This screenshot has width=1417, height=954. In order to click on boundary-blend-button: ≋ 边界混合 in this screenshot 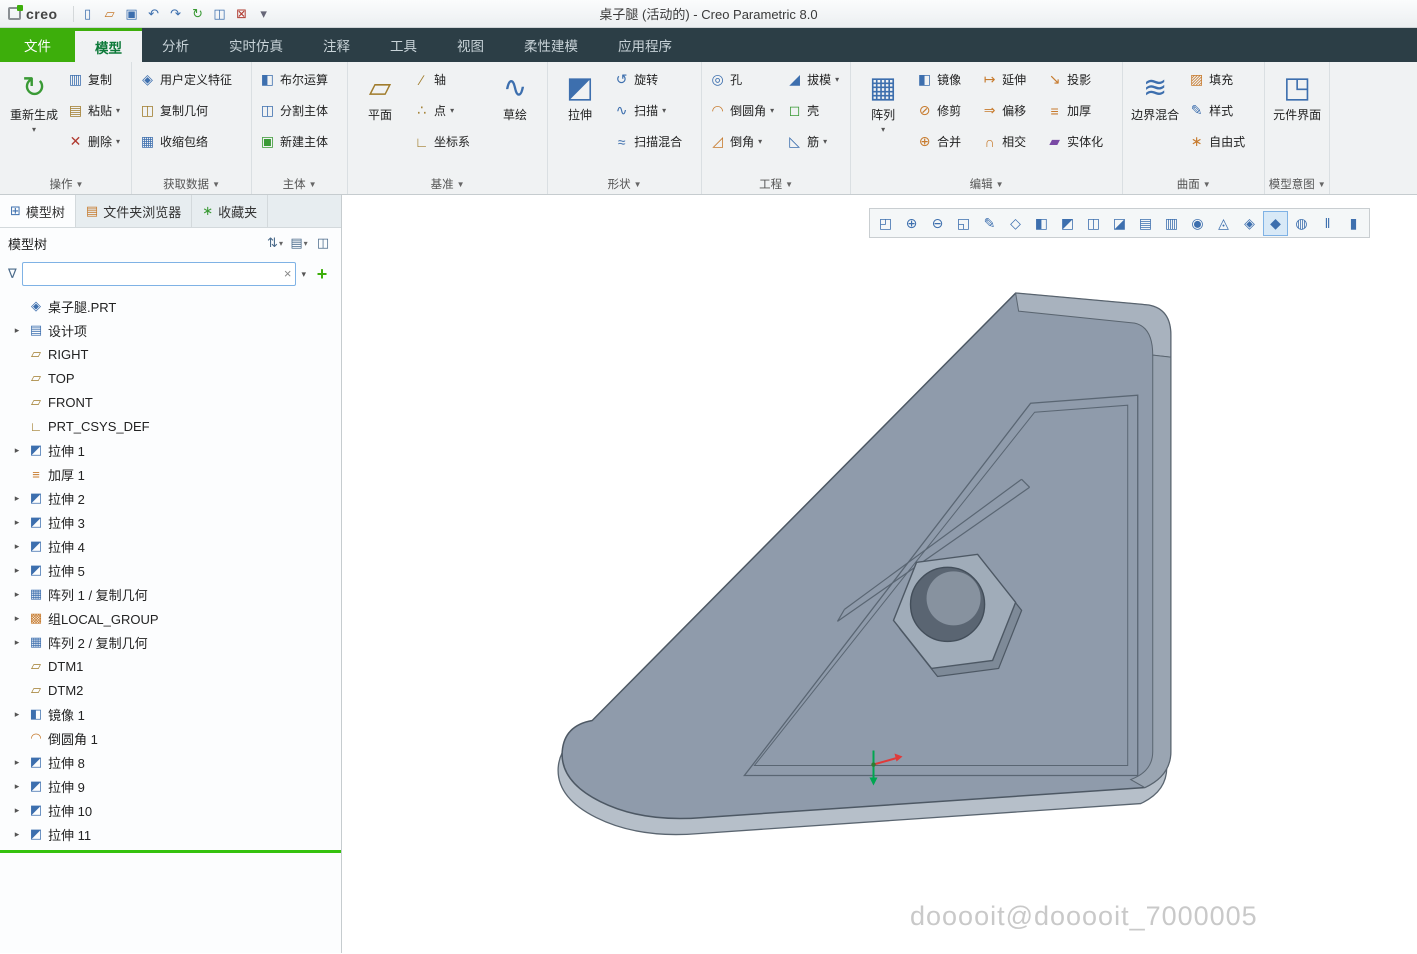, I will do `click(1155, 119)`.